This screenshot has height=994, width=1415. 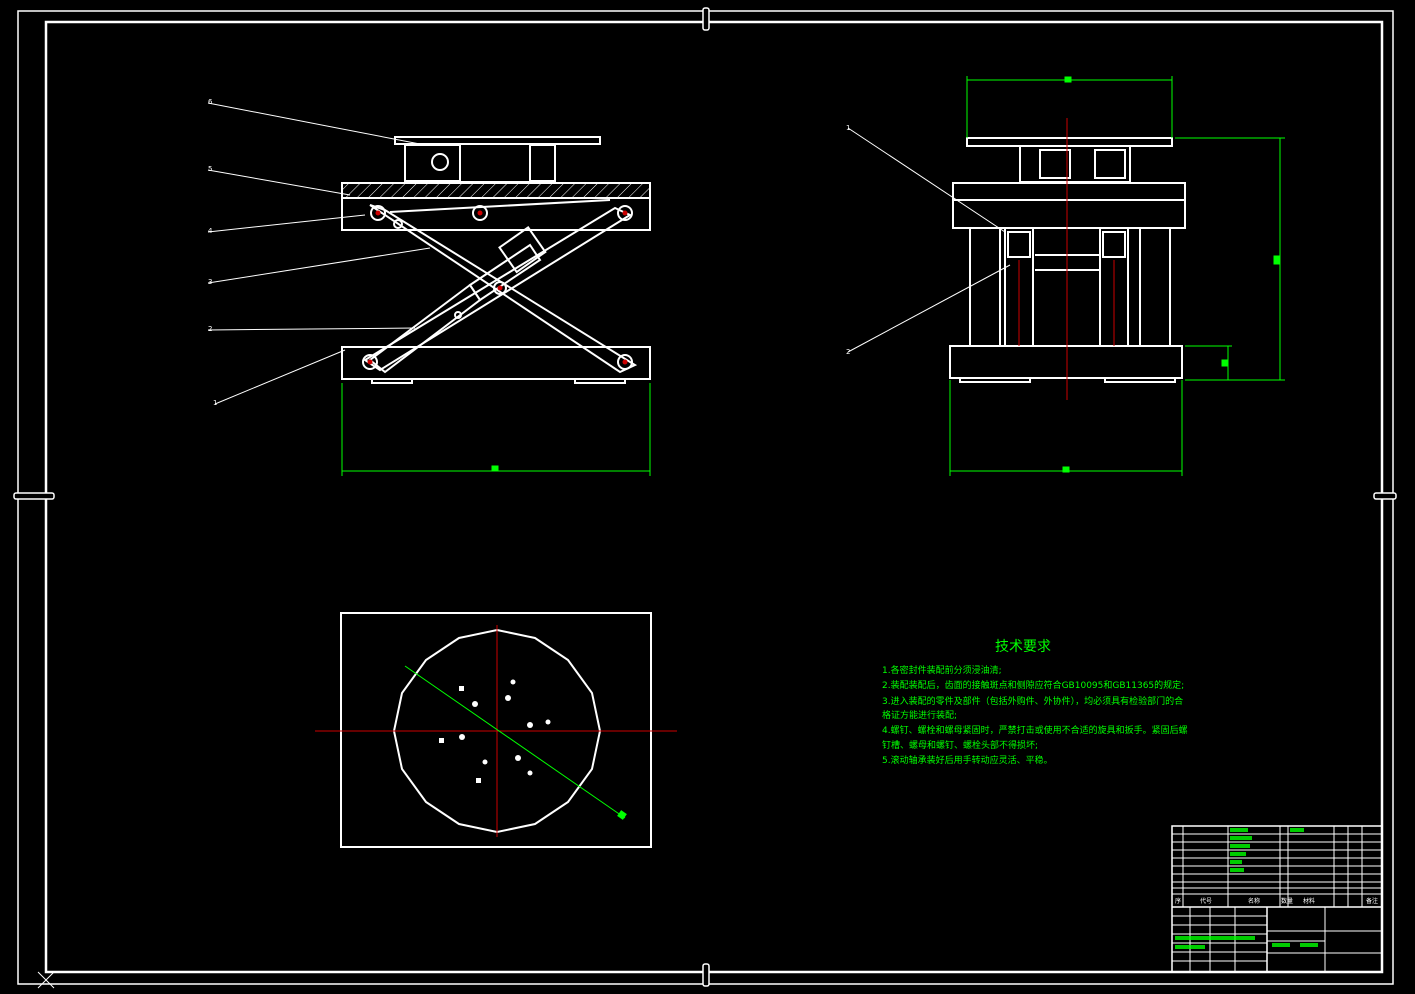 What do you see at coordinates (1023, 647) in the screenshot?
I see `tech-req-title: 技术要求` at bounding box center [1023, 647].